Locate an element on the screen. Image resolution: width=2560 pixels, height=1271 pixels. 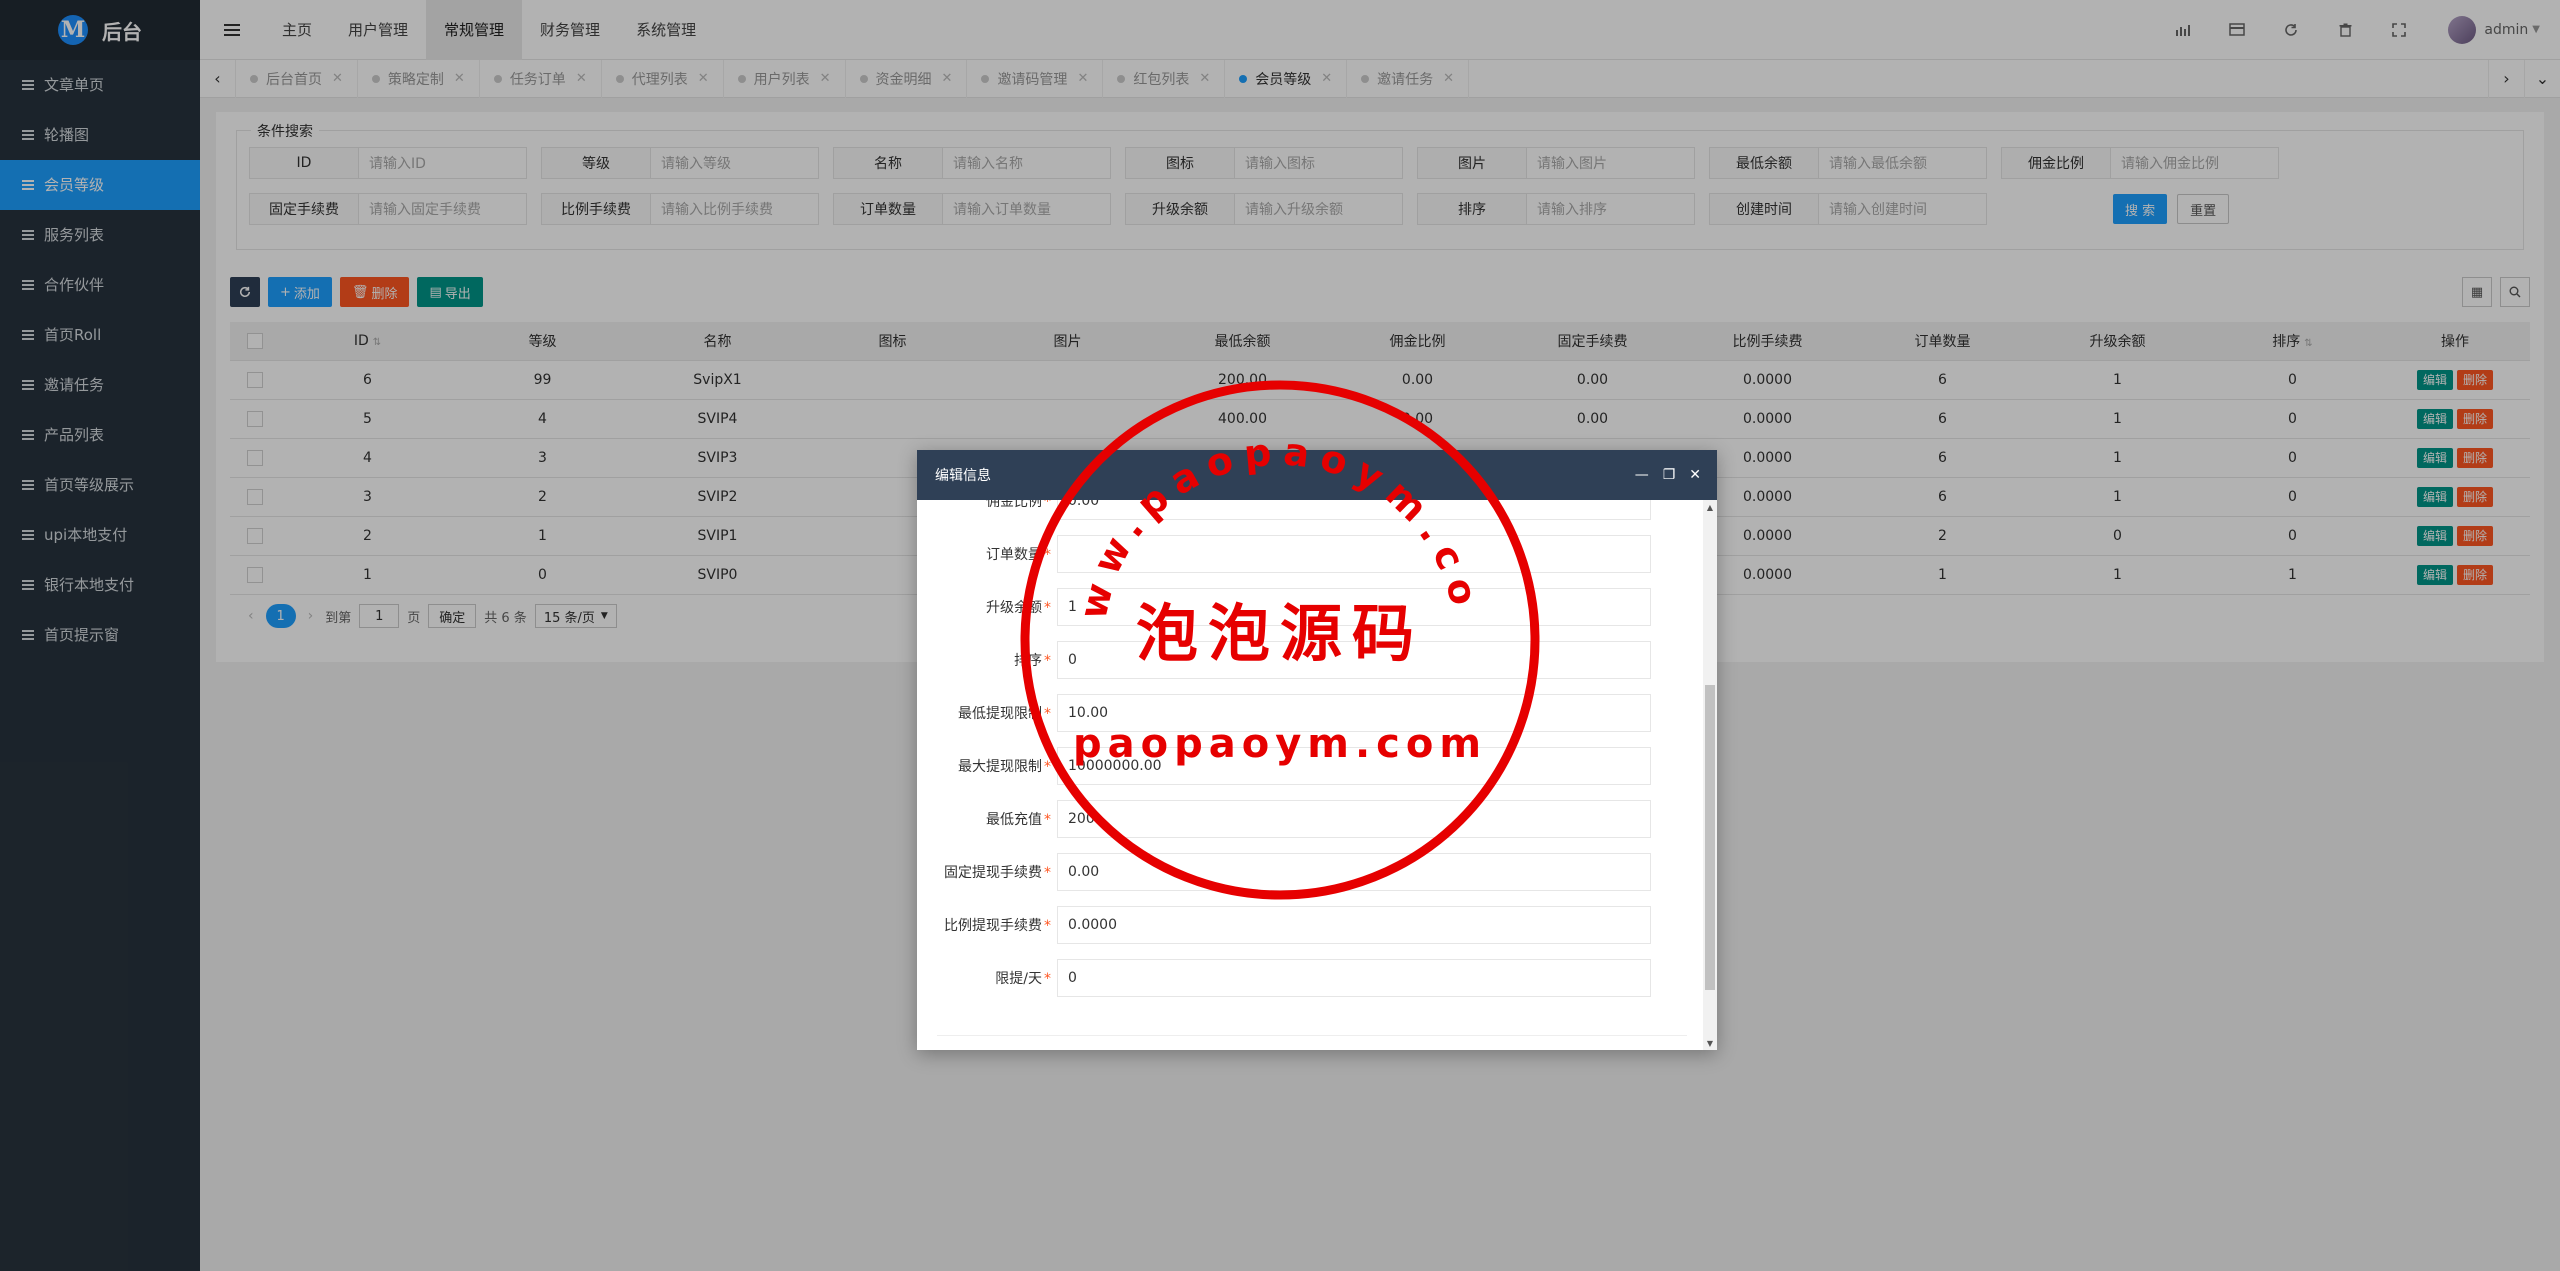
minimize-icon: — is located at coordinates (1642, 475).